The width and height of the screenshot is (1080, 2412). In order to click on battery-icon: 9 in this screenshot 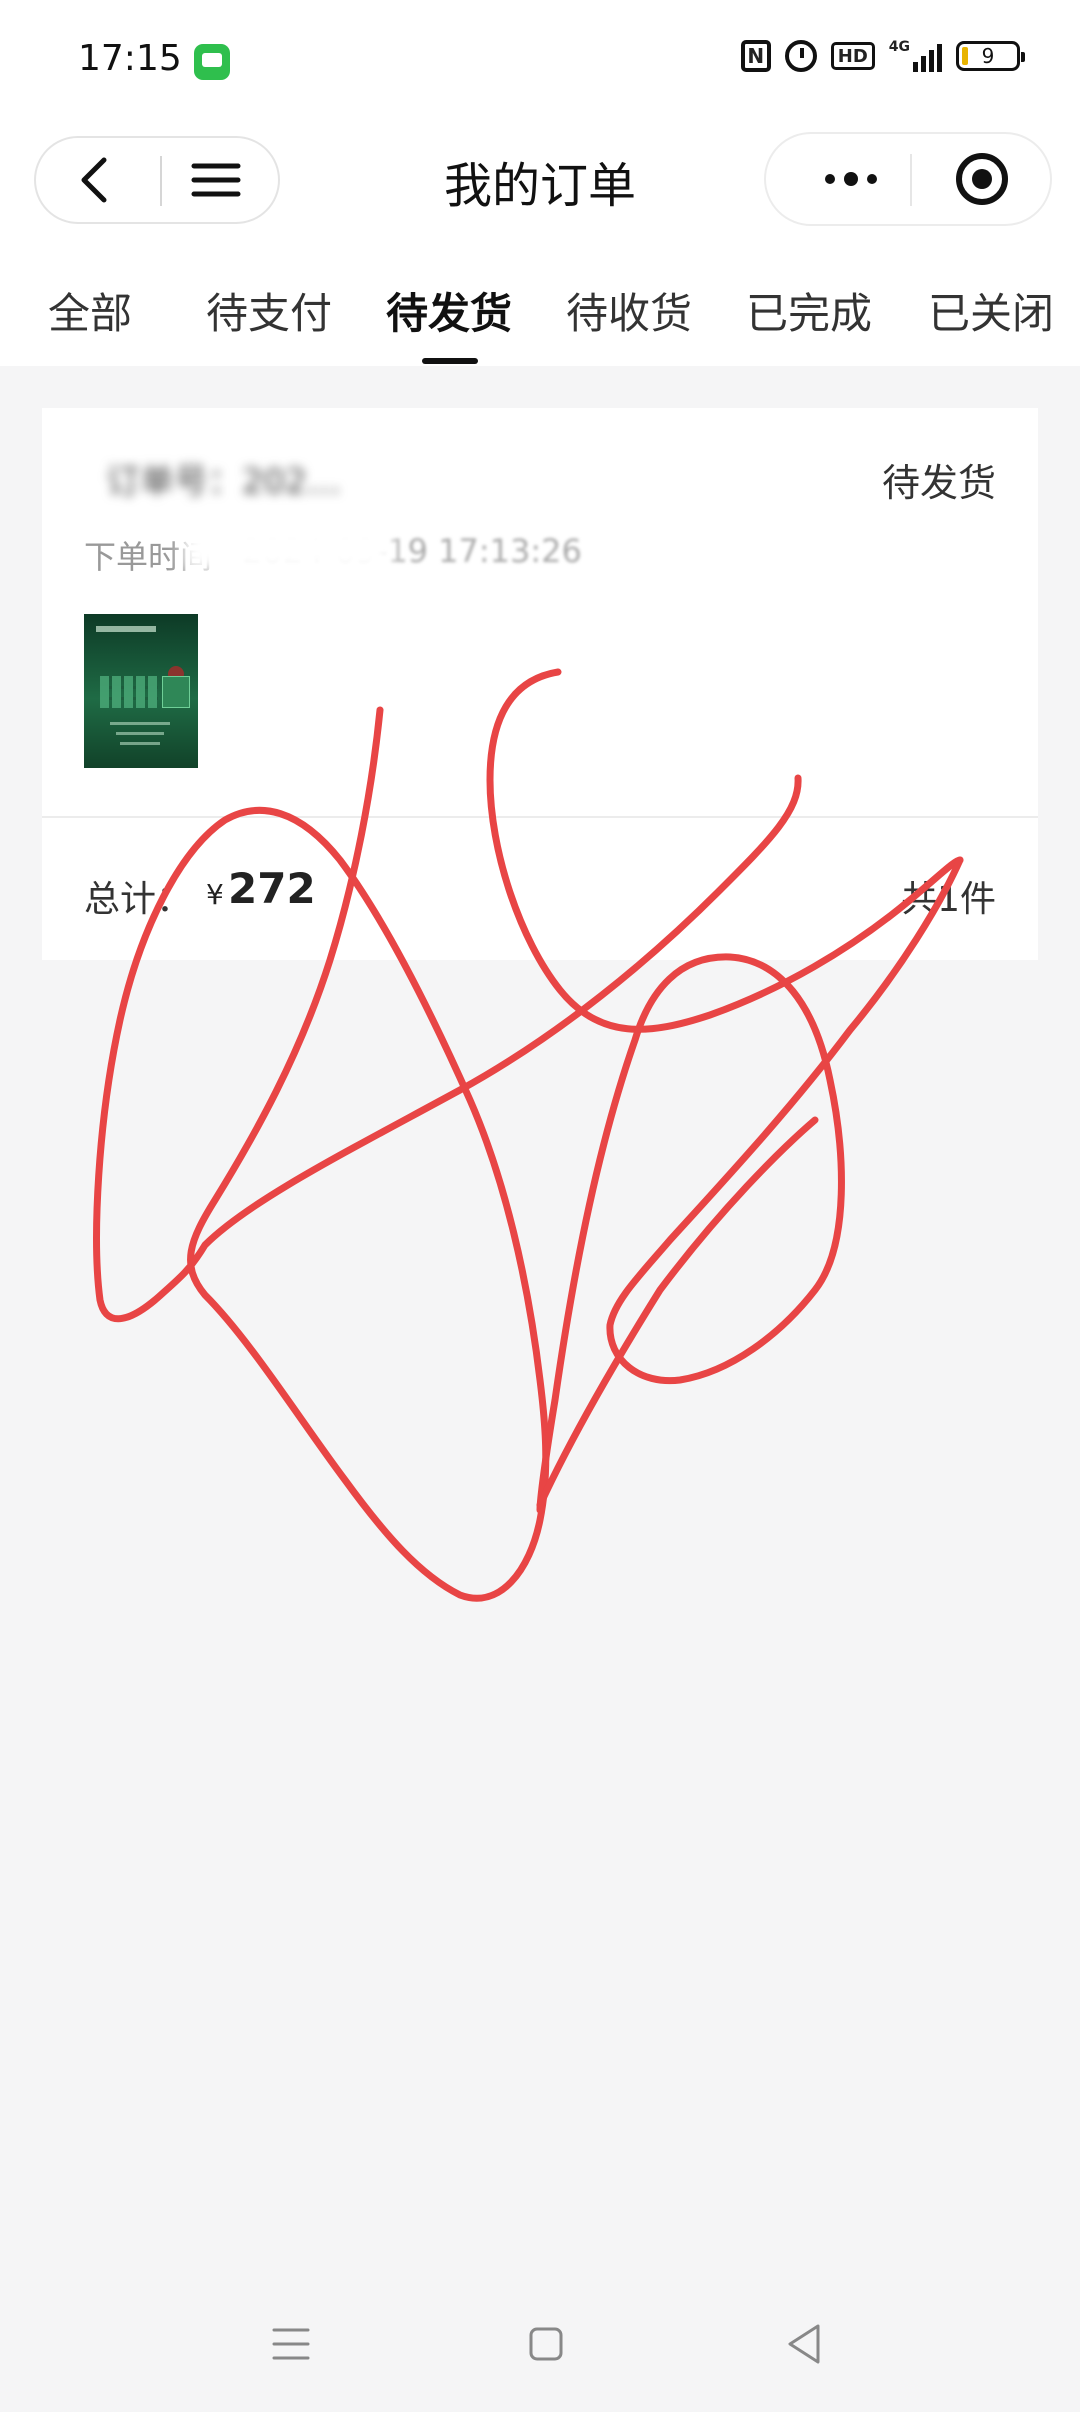, I will do `click(990, 56)`.